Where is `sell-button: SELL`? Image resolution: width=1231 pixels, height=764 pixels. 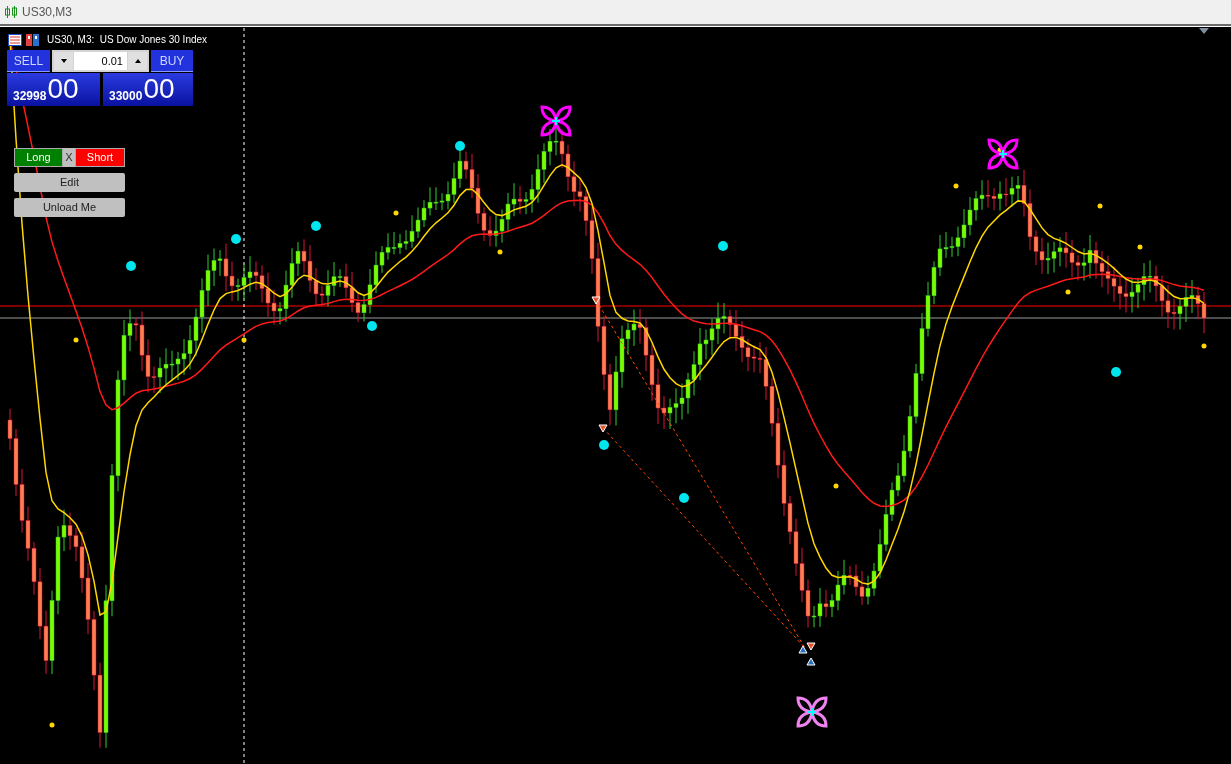 sell-button: SELL is located at coordinates (28, 61).